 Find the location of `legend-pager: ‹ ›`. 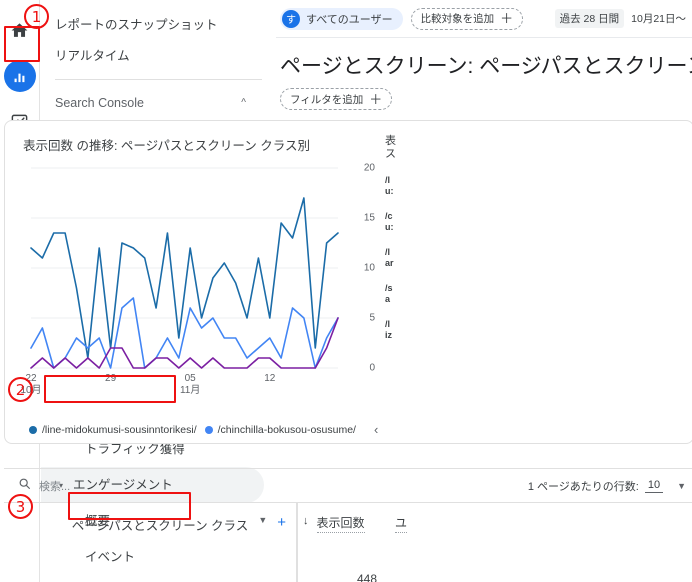

legend-pager: ‹ › is located at coordinates (373, 429).